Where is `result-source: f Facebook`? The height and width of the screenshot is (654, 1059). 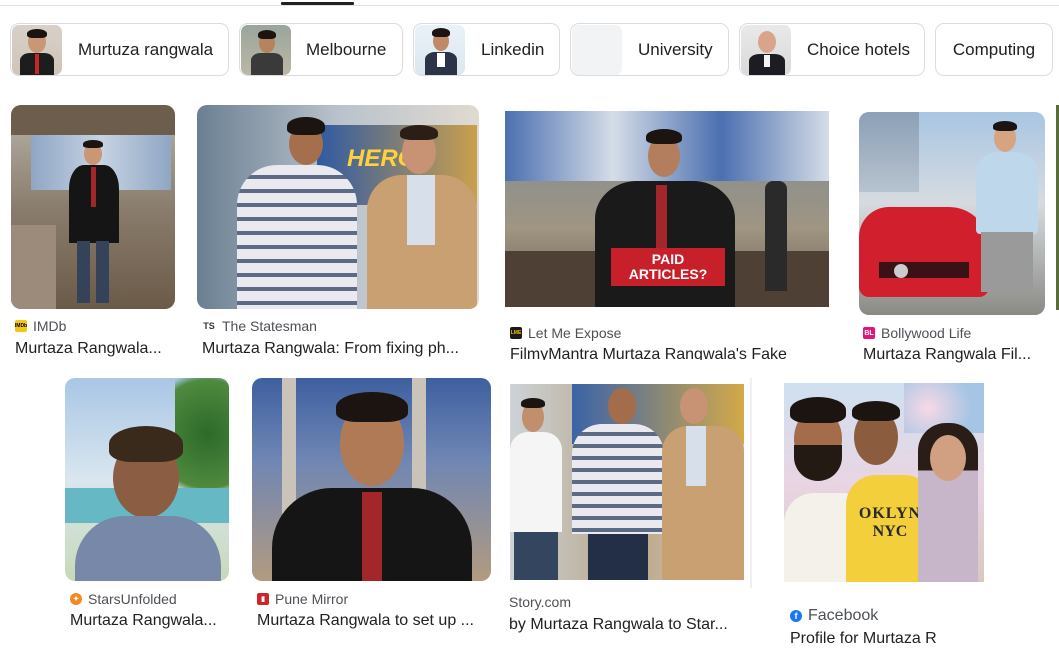
result-source: f Facebook is located at coordinates (834, 616).